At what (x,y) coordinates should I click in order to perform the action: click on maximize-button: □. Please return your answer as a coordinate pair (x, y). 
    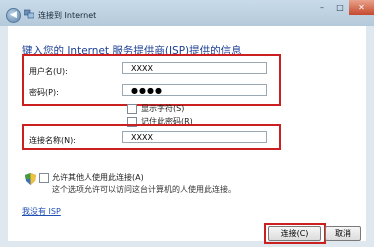
    Looking at the image, I should click on (340, 7).